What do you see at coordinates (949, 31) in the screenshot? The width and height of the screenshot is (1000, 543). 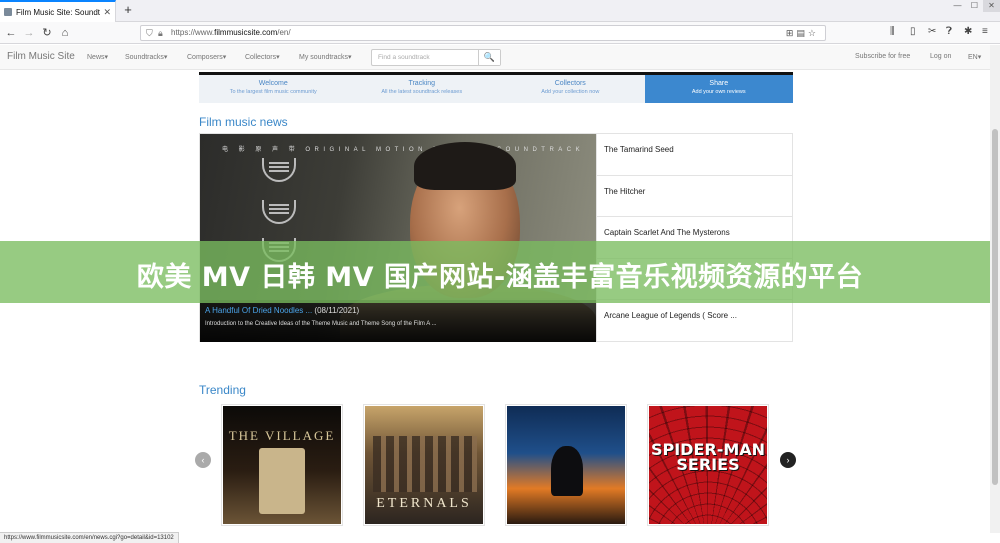 I see `help-icon: ❓︎` at bounding box center [949, 31].